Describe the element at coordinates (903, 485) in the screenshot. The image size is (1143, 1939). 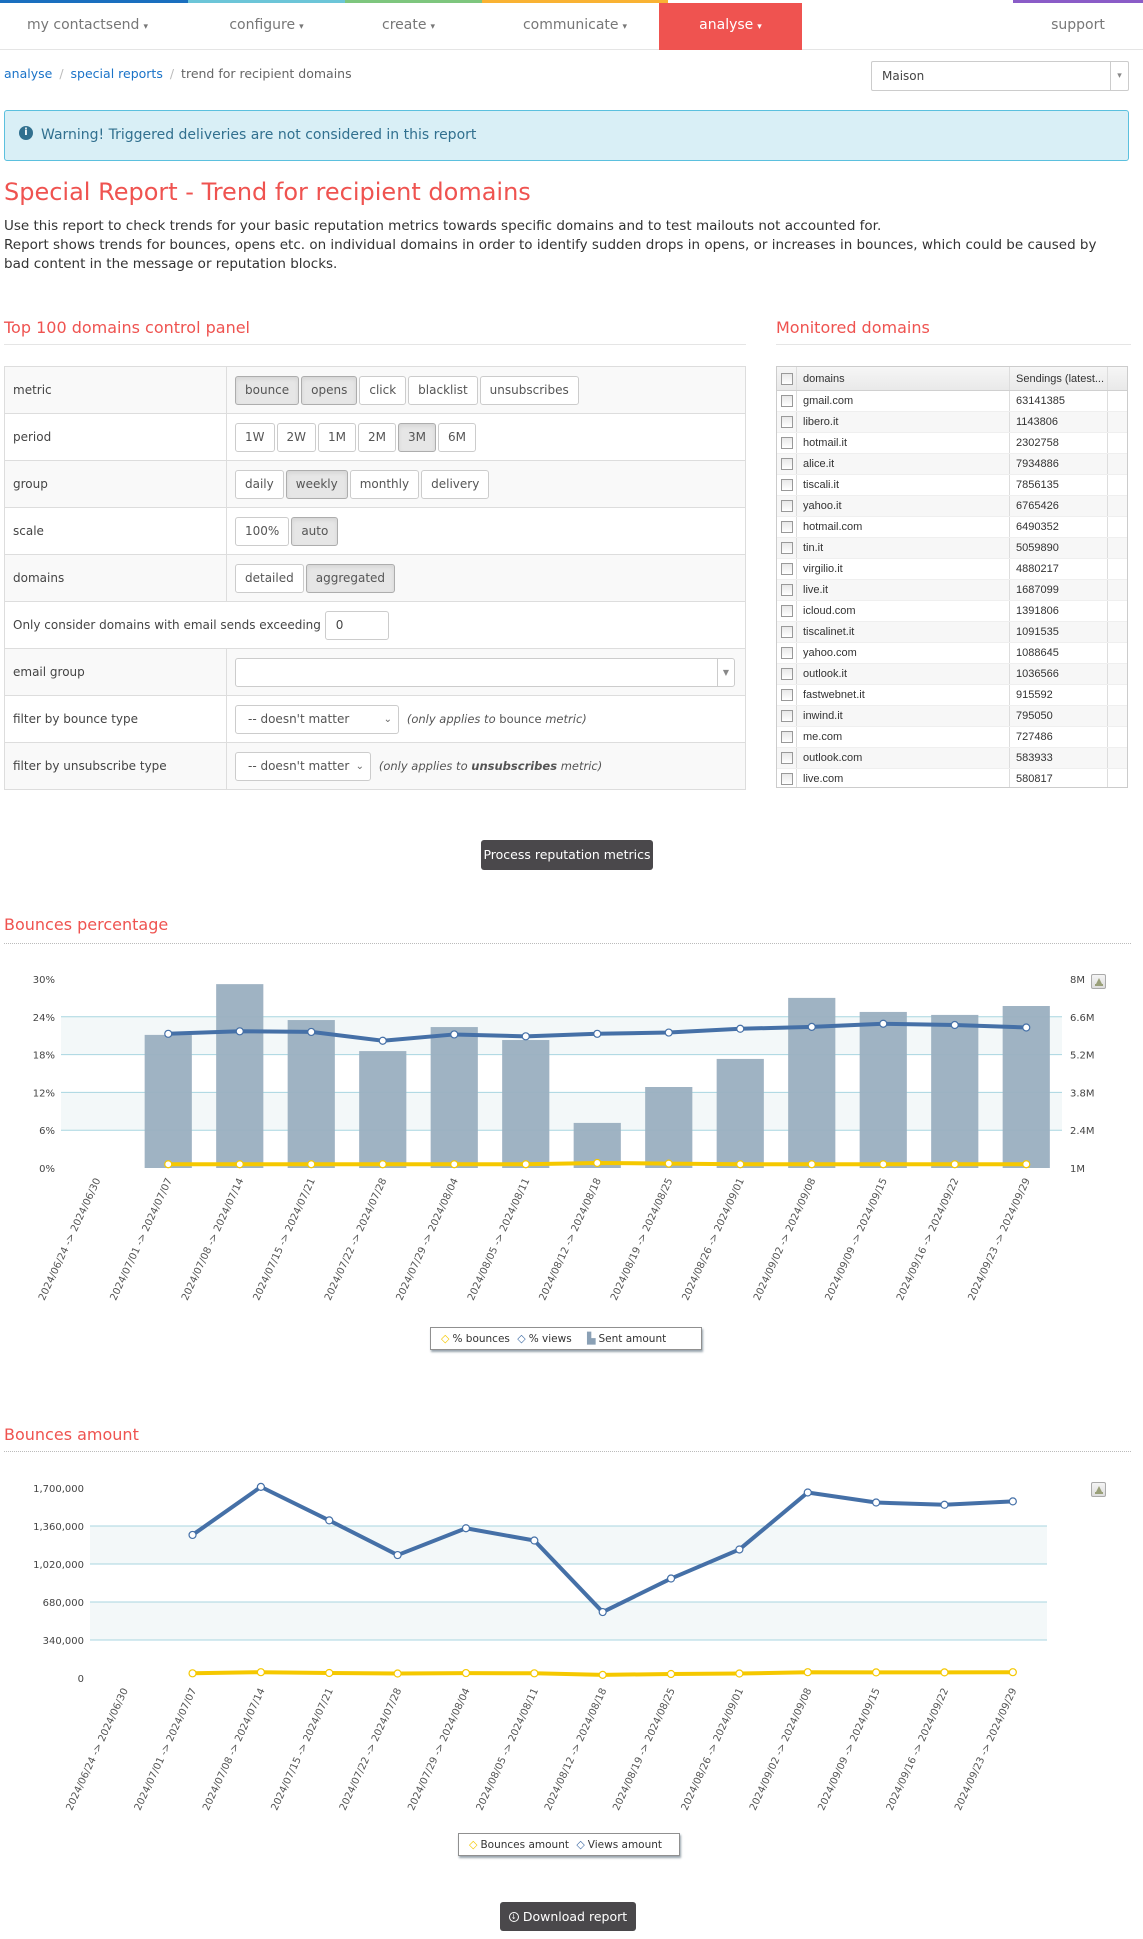
I see `domain-cell: tiscali.it` at that location.